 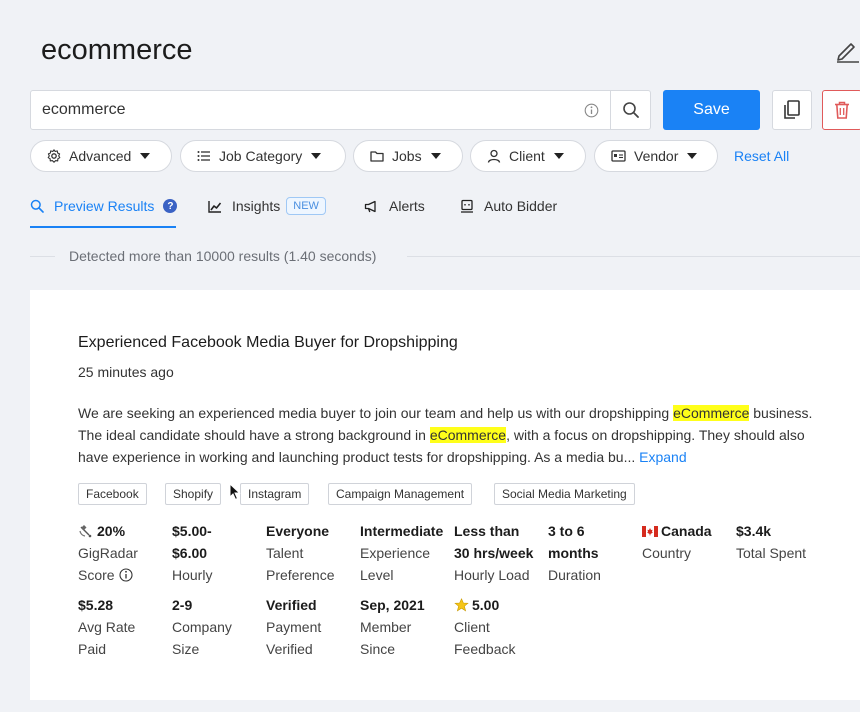 I want to click on tab-auto-bidder: Auto Bidder, so click(x=508, y=206).